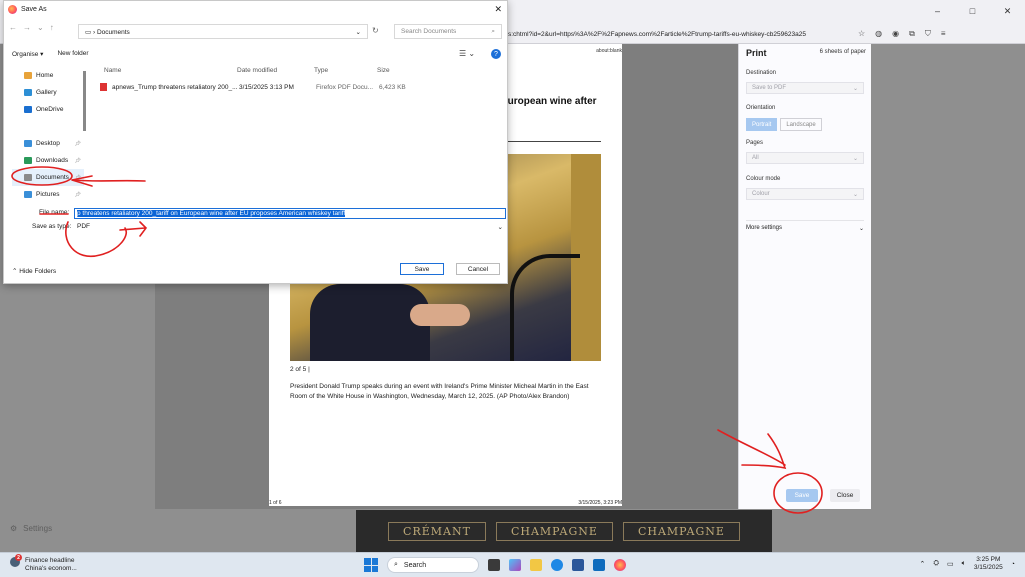 This screenshot has width=1025, height=577. What do you see at coordinates (845, 495) in the screenshot?
I see `print-close-button: Close` at bounding box center [845, 495].